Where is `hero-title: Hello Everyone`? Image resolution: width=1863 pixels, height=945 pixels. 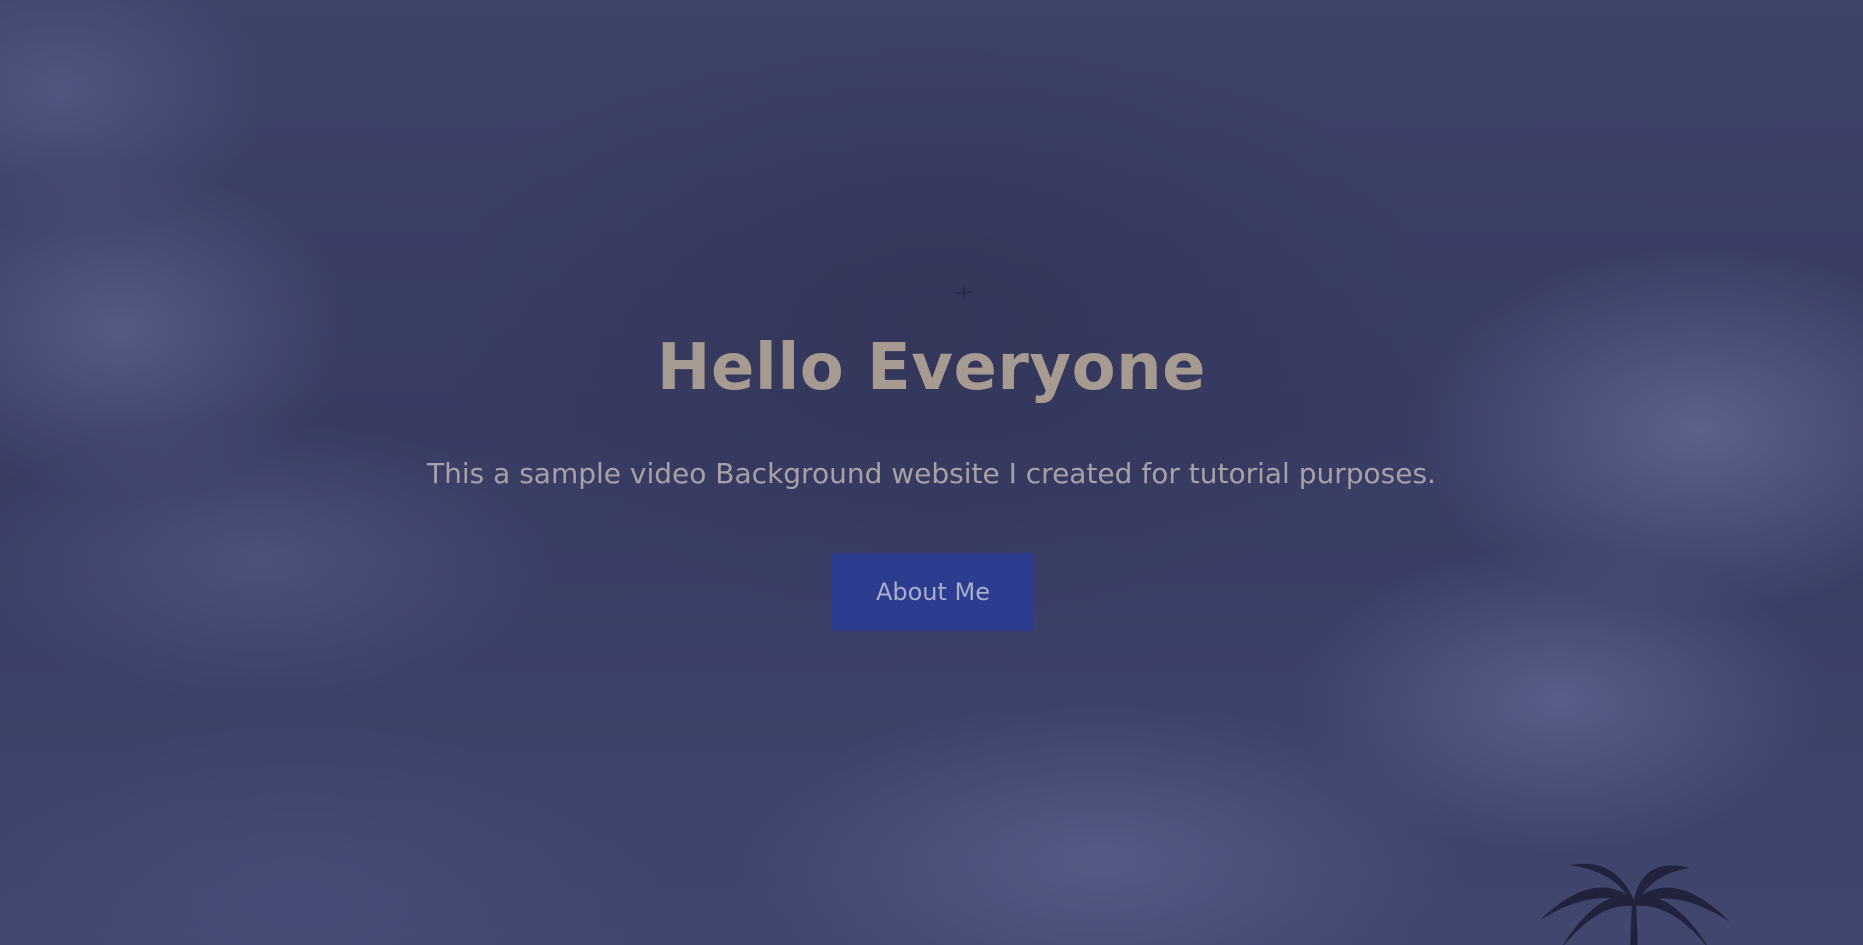 hero-title: Hello Everyone is located at coordinates (931, 368).